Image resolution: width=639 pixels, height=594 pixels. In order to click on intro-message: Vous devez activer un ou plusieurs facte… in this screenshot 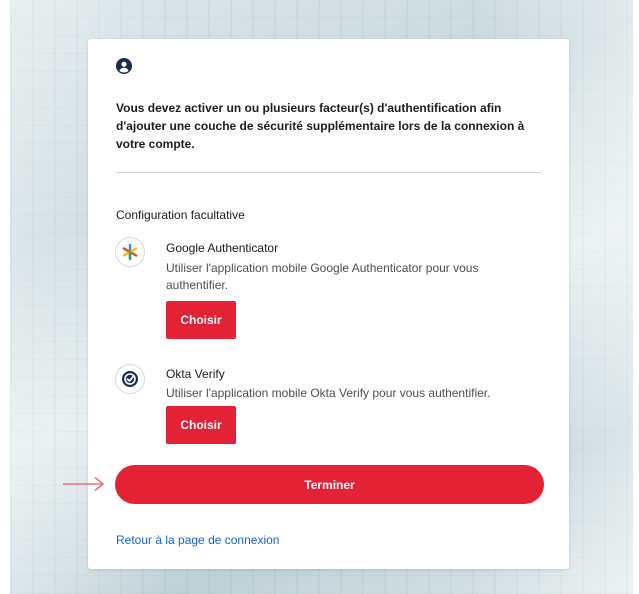, I will do `click(320, 126)`.